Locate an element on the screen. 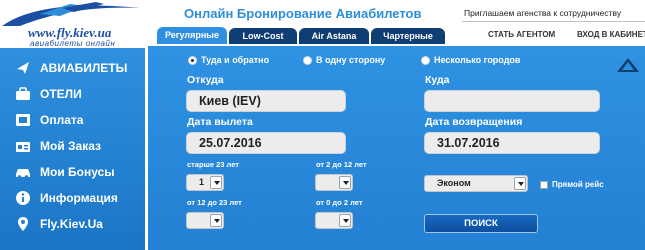 This screenshot has height=250, width=645. radio-label: Туда и обратно is located at coordinates (235, 60).